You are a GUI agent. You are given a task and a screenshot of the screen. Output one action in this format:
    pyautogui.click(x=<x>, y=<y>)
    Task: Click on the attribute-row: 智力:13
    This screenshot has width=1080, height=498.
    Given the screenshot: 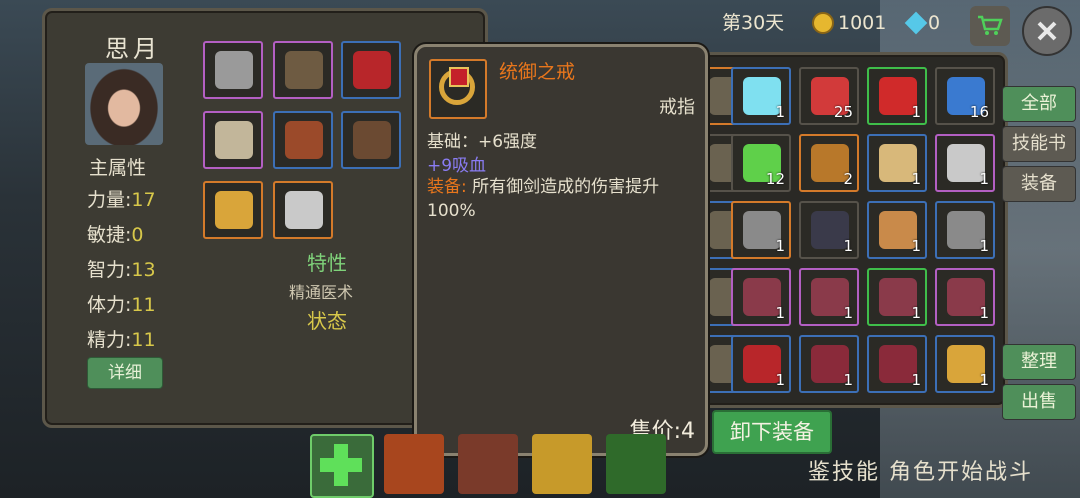 What is the action you would take?
    pyautogui.click(x=121, y=268)
    